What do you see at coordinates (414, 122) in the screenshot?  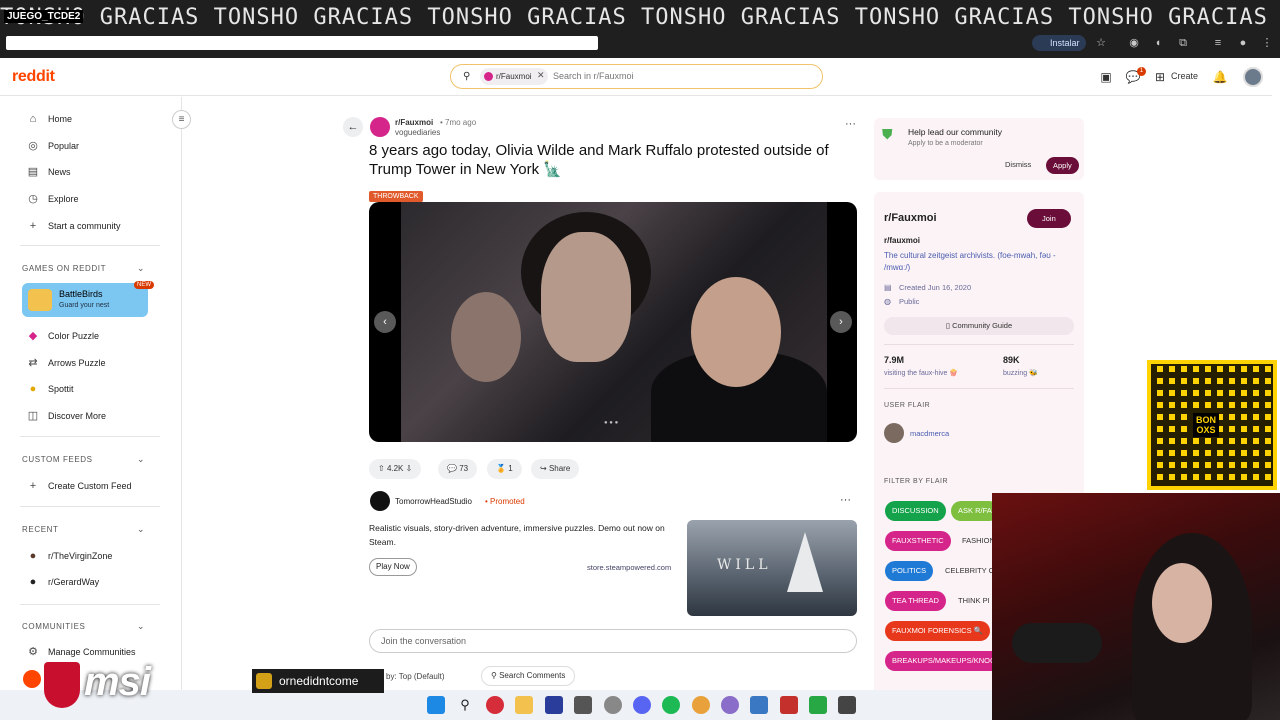 I see `post-subreddit: r/Fauxmoi` at bounding box center [414, 122].